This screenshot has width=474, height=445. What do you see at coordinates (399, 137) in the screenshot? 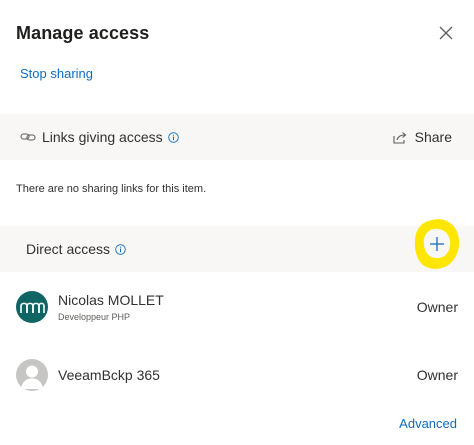
I see `share-icon` at bounding box center [399, 137].